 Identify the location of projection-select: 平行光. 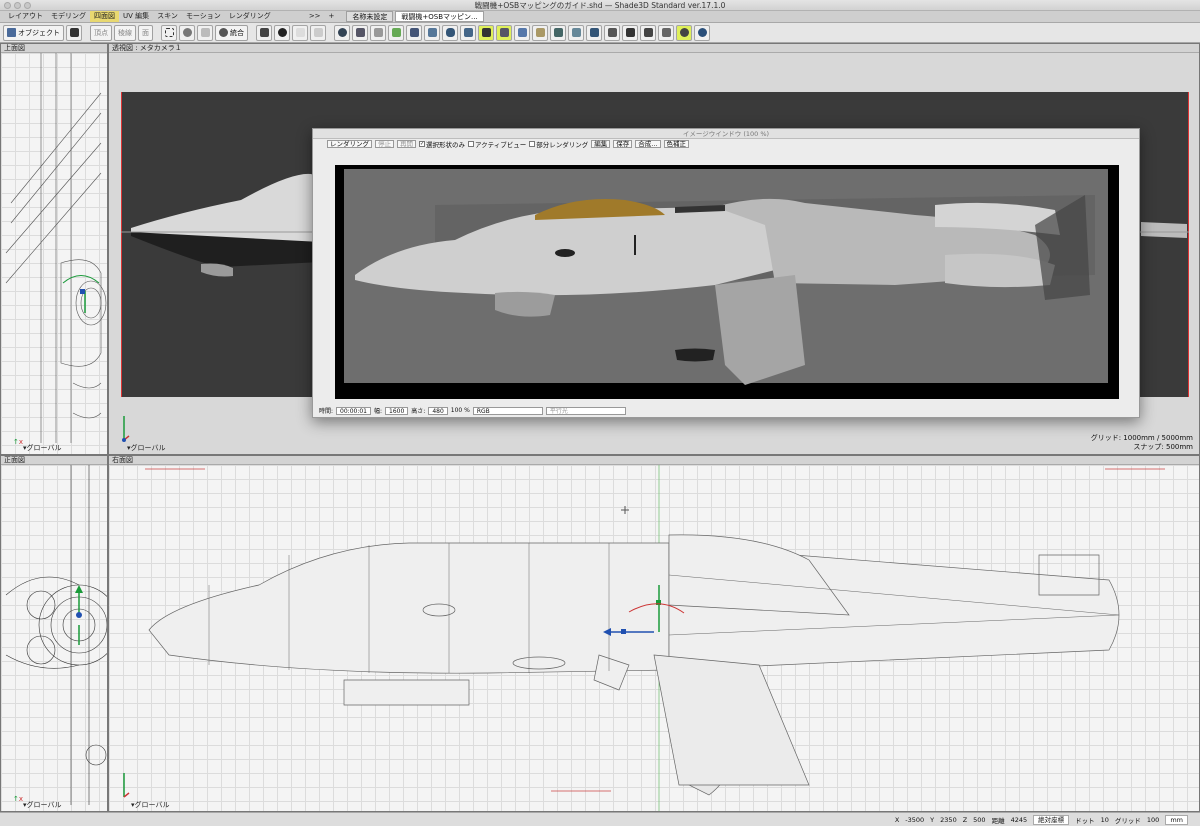
(585, 410).